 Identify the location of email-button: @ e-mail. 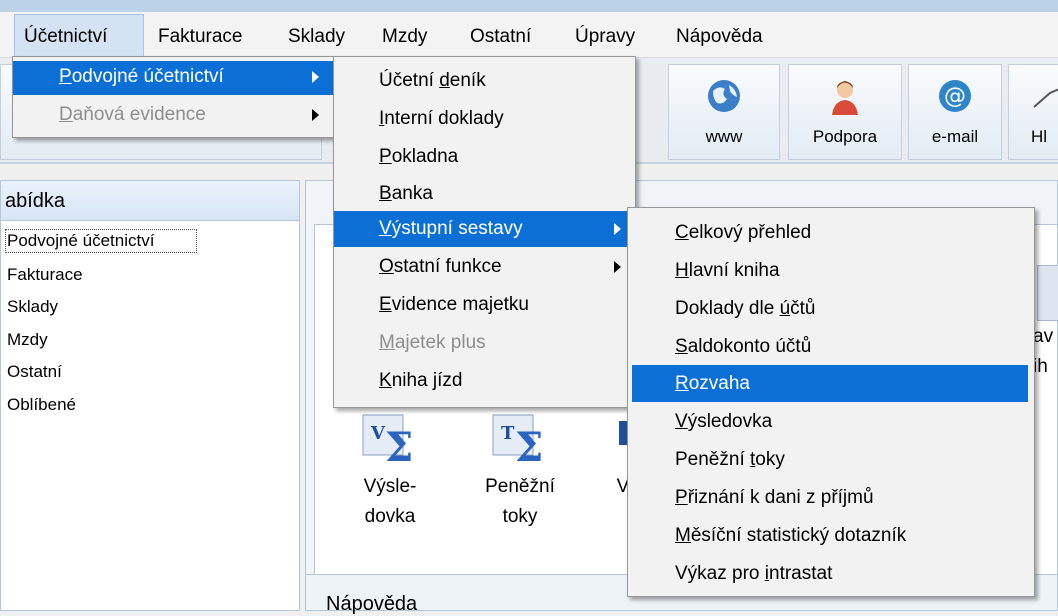
(955, 112).